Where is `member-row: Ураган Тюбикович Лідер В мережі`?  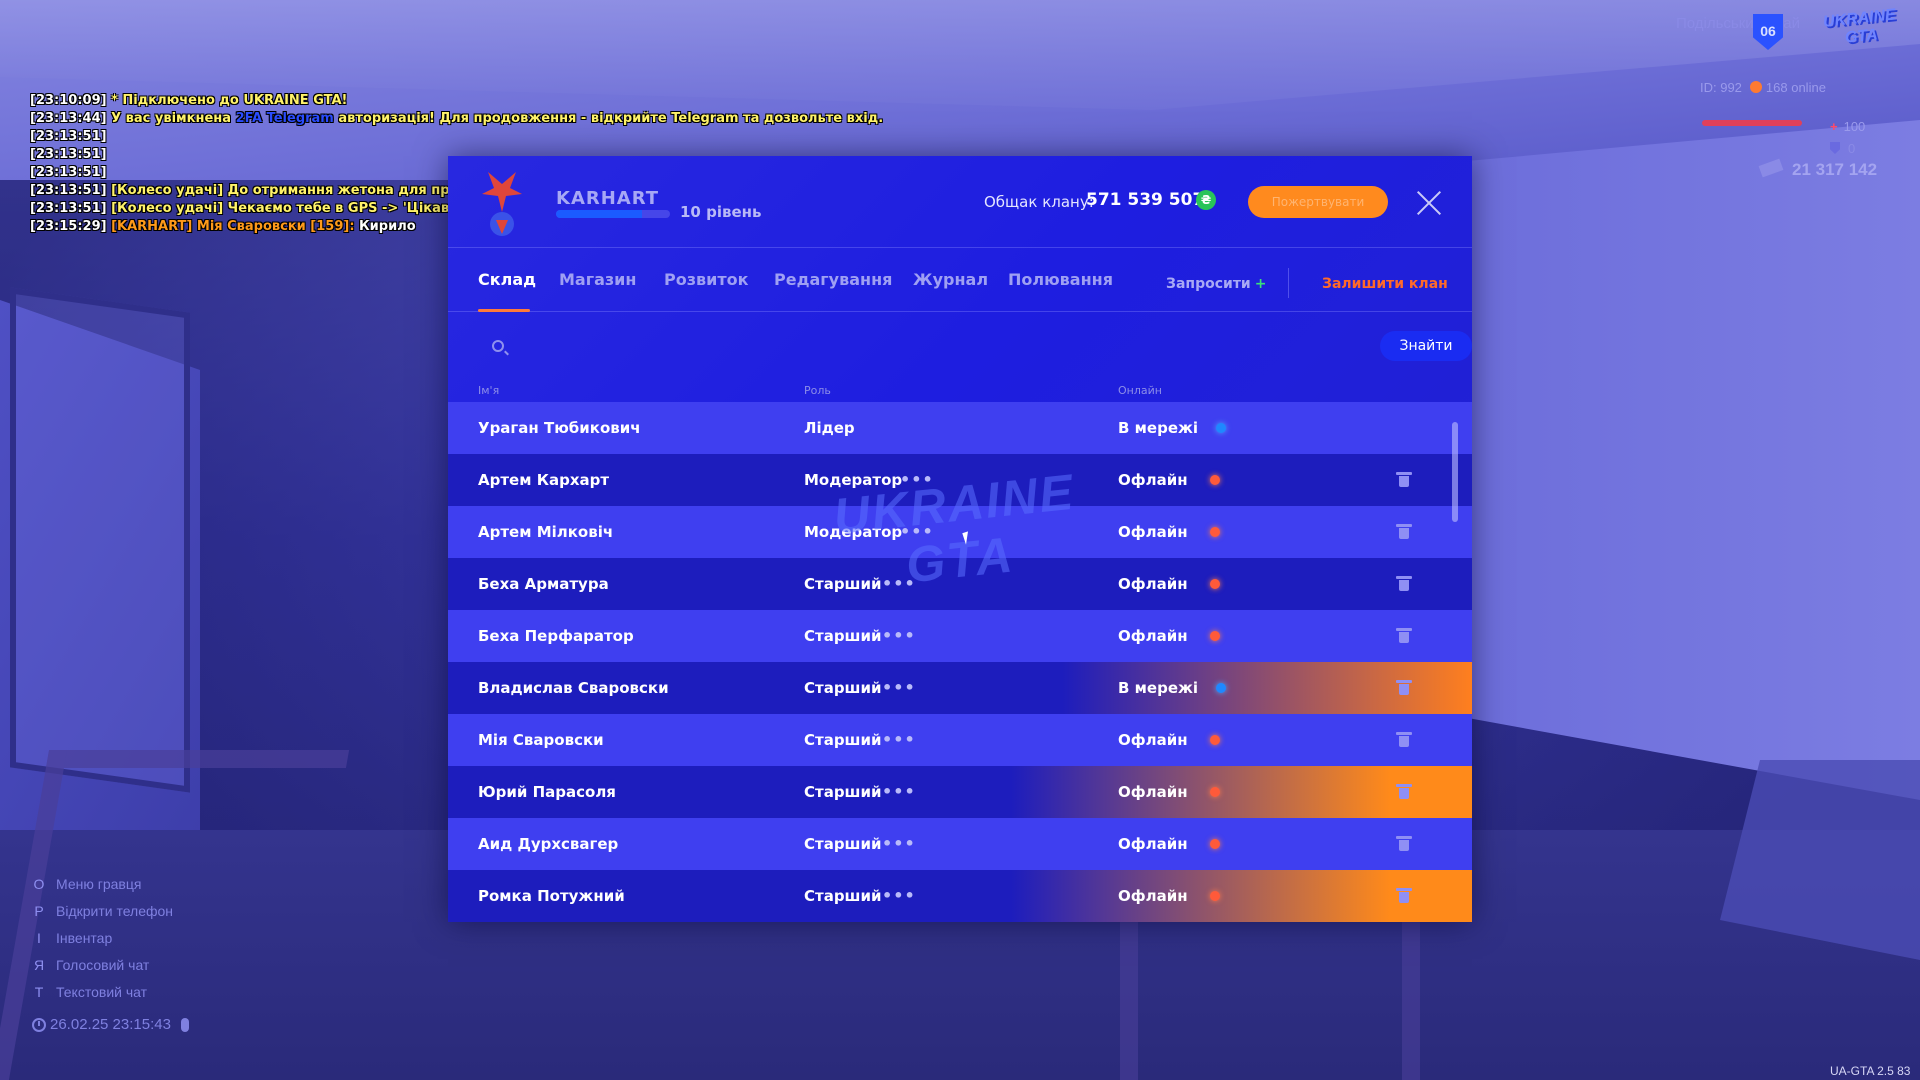
member-row: Ураган Тюбикович Лідер В мережі is located at coordinates (960, 428).